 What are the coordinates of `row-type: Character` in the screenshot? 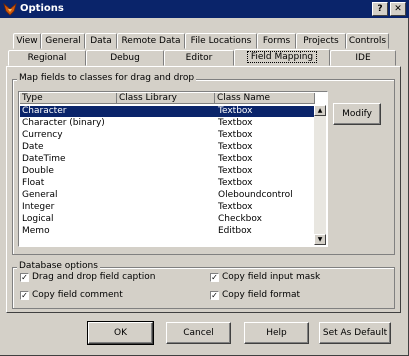 It's located at (44, 111).